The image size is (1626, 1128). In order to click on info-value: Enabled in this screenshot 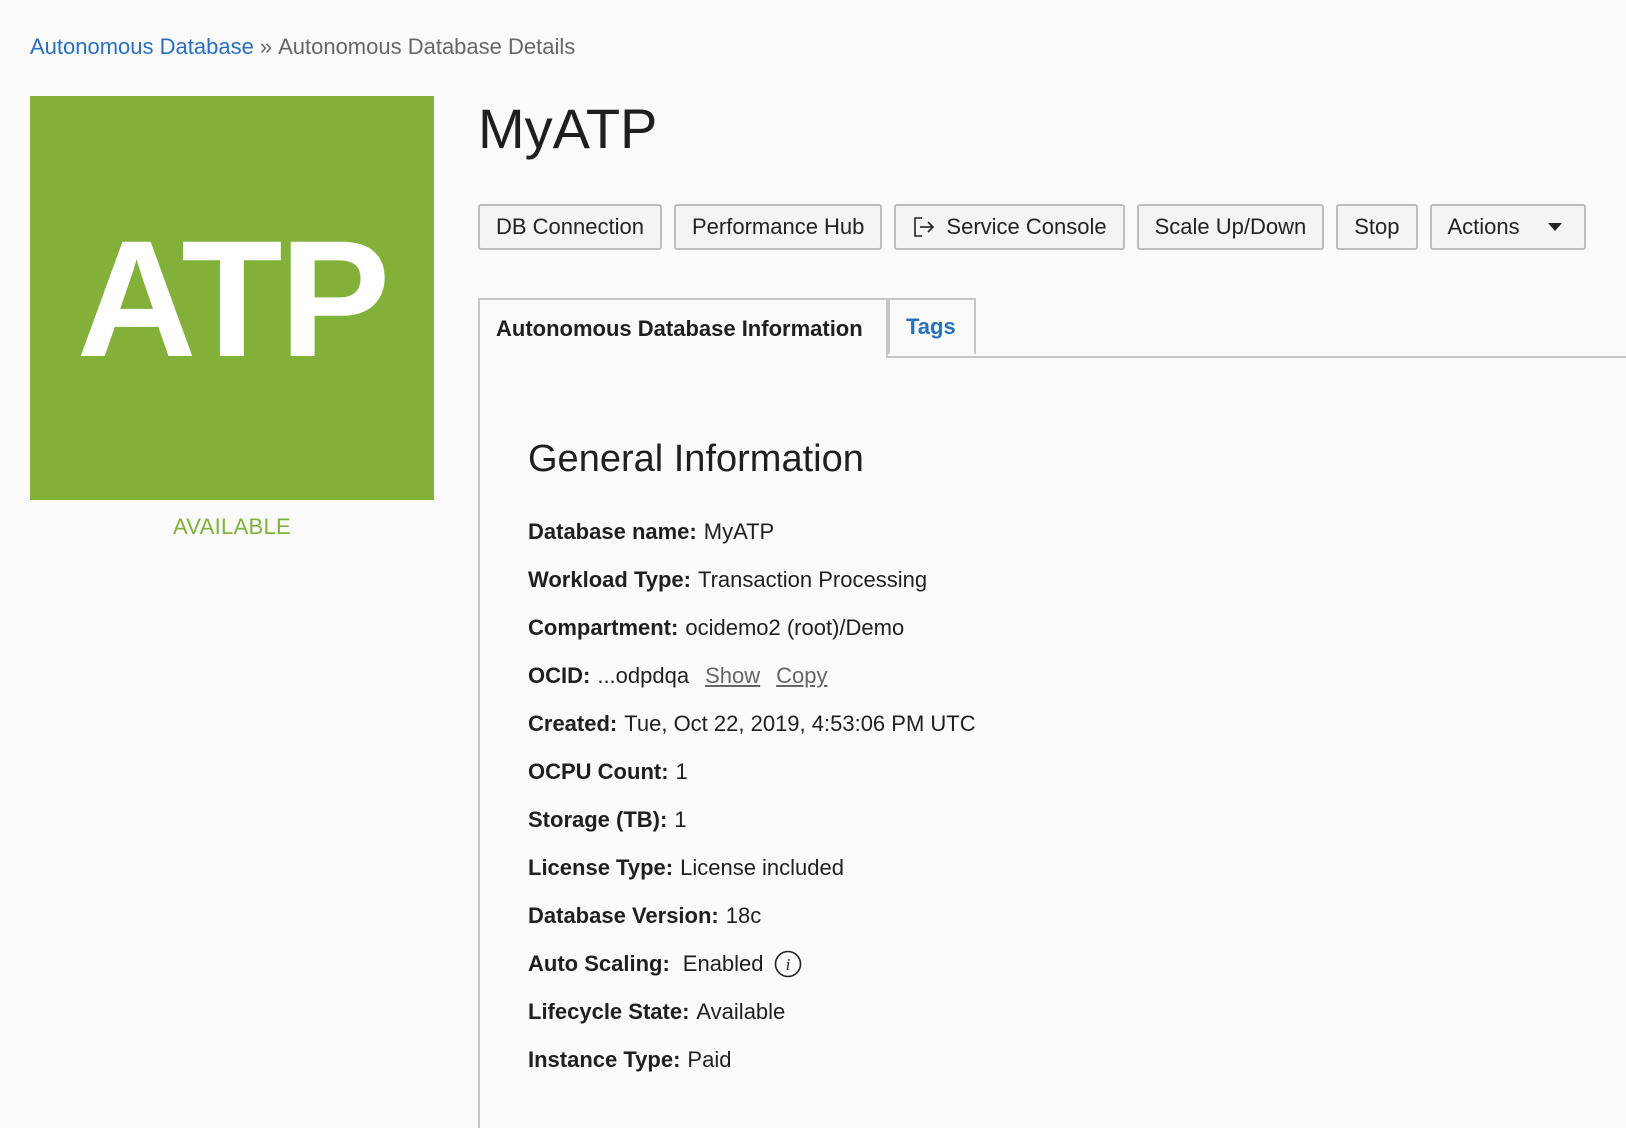, I will do `click(723, 963)`.